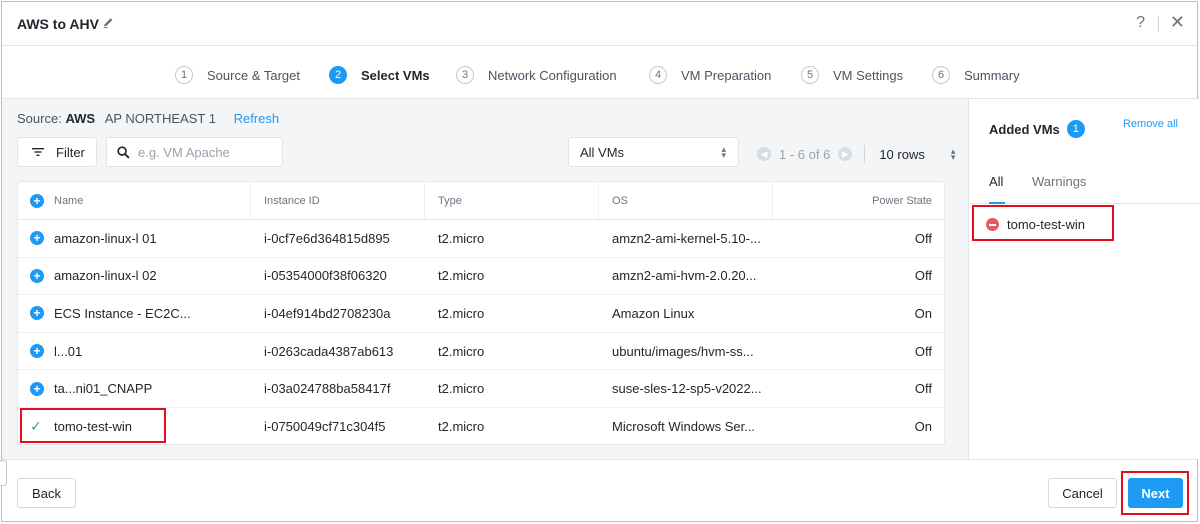 This screenshot has height=524, width=1200. What do you see at coordinates (1082, 493) in the screenshot?
I see `cancel-button: Cancel` at bounding box center [1082, 493].